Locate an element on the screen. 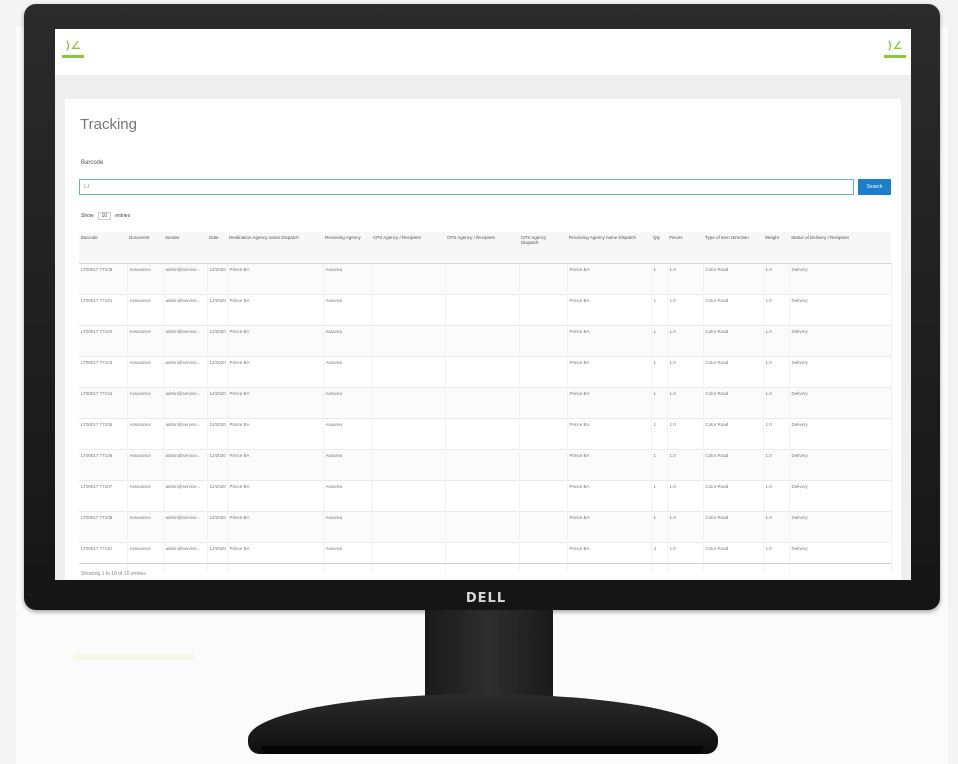  table-cell: LT00017 77106 is located at coordinates (103, 465).